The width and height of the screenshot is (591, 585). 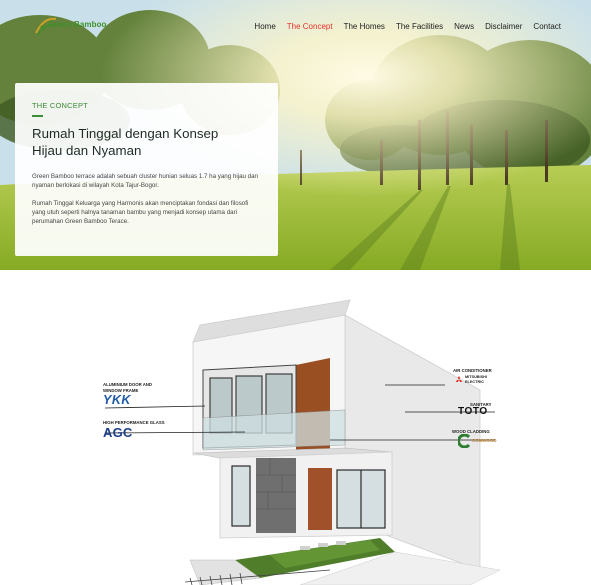 I want to click on conwood-text: CONWOOD, so click(x=484, y=440).